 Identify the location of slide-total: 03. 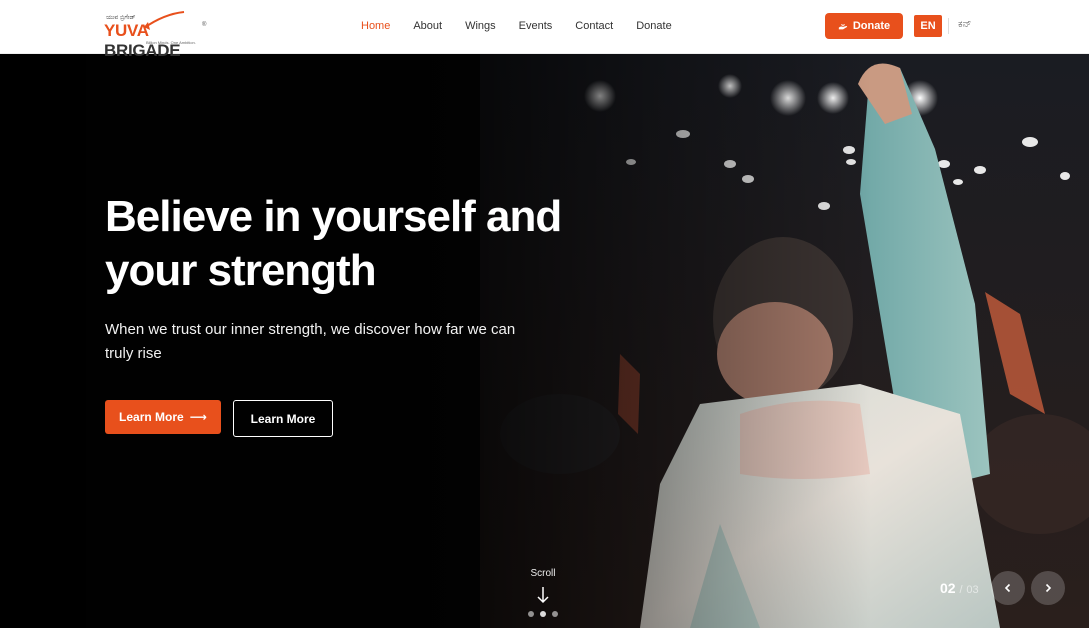
(972, 590).